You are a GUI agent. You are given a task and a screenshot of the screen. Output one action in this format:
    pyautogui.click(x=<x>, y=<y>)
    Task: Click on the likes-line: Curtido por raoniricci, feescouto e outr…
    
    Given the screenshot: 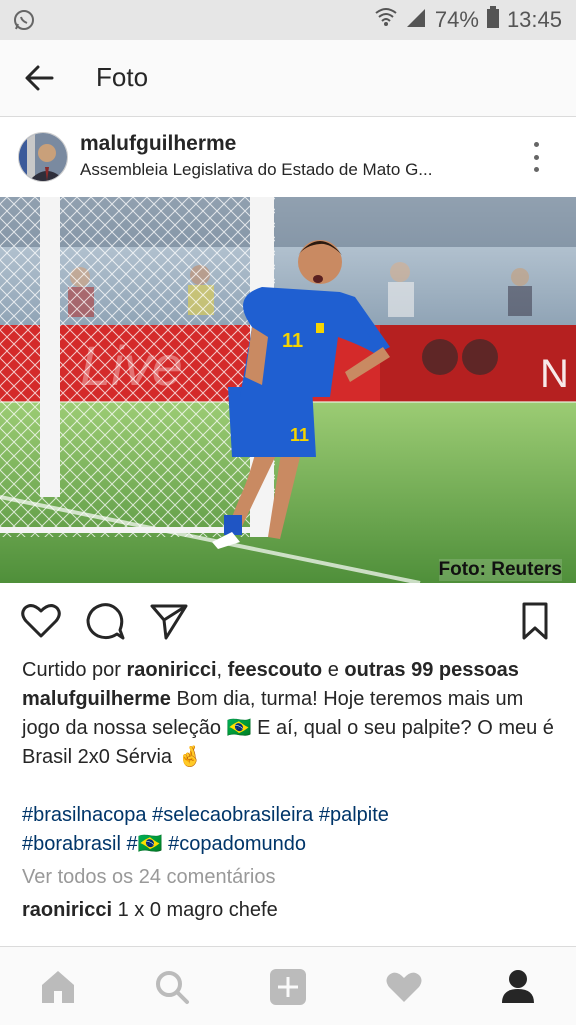 What is the action you would take?
    pyautogui.click(x=292, y=670)
    